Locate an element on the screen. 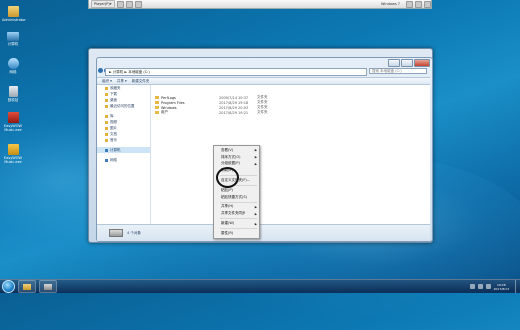  address-bar: ► 计算机 ► 本地磁盘 (C:) is located at coordinates (236, 72).